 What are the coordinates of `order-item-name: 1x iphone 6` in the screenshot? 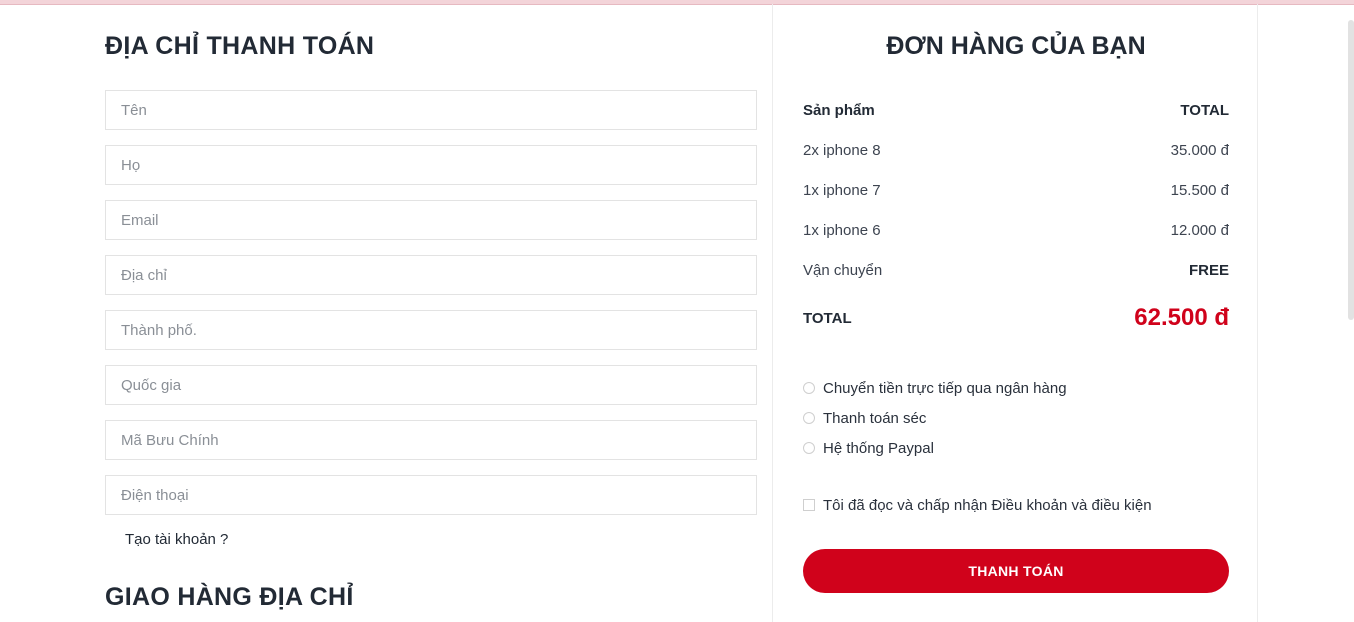 It's located at (842, 230).